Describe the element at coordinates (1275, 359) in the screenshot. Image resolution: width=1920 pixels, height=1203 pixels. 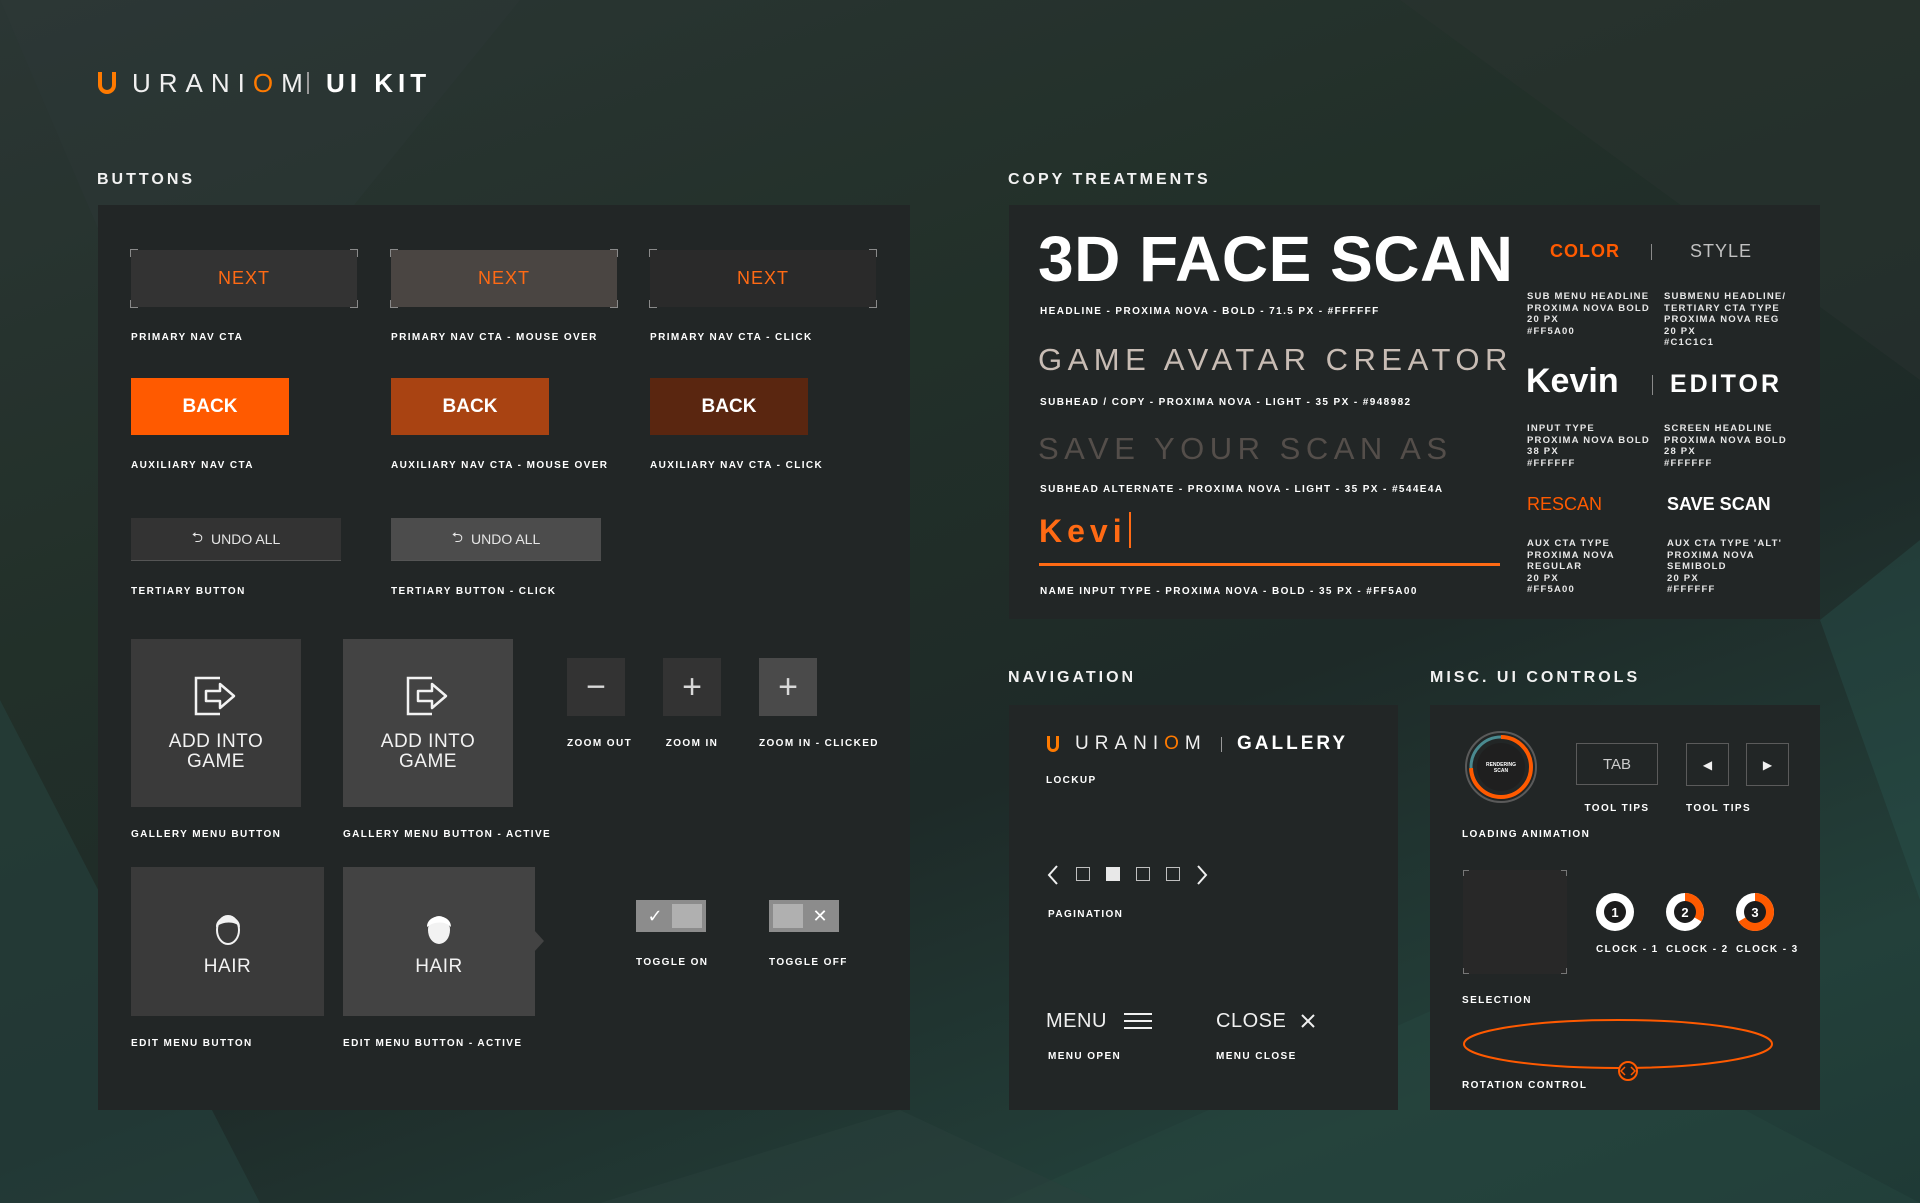
I see `subhead-sample: GAME AVATAR CREATOR` at that location.